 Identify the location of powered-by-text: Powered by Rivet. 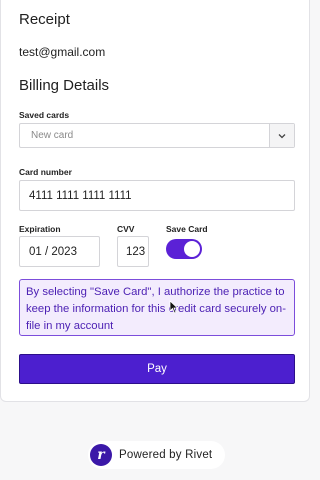
(166, 455).